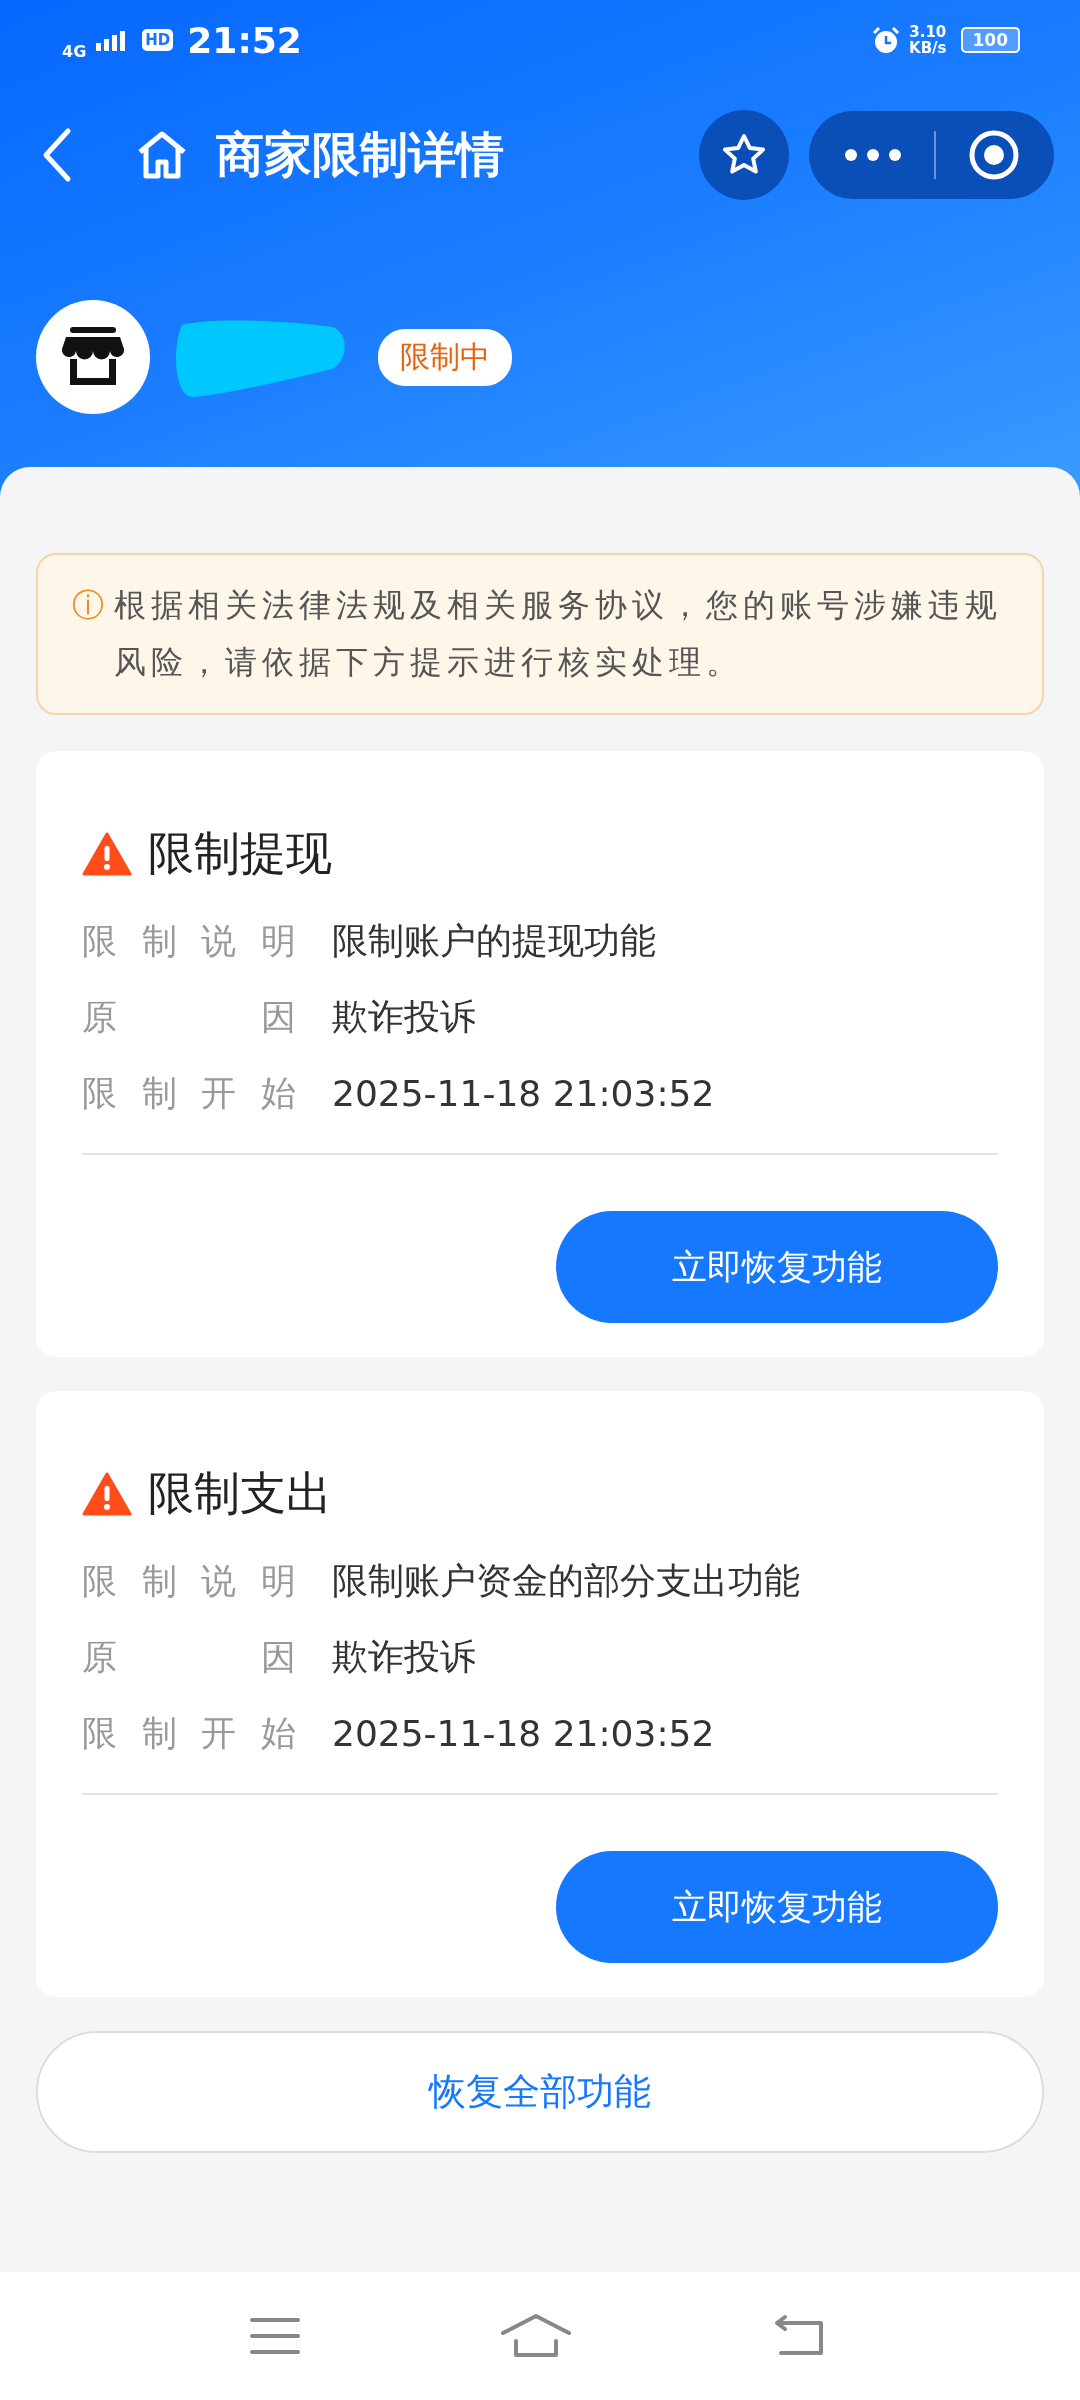 The image size is (1080, 2400). I want to click on close-icon, so click(994, 155).